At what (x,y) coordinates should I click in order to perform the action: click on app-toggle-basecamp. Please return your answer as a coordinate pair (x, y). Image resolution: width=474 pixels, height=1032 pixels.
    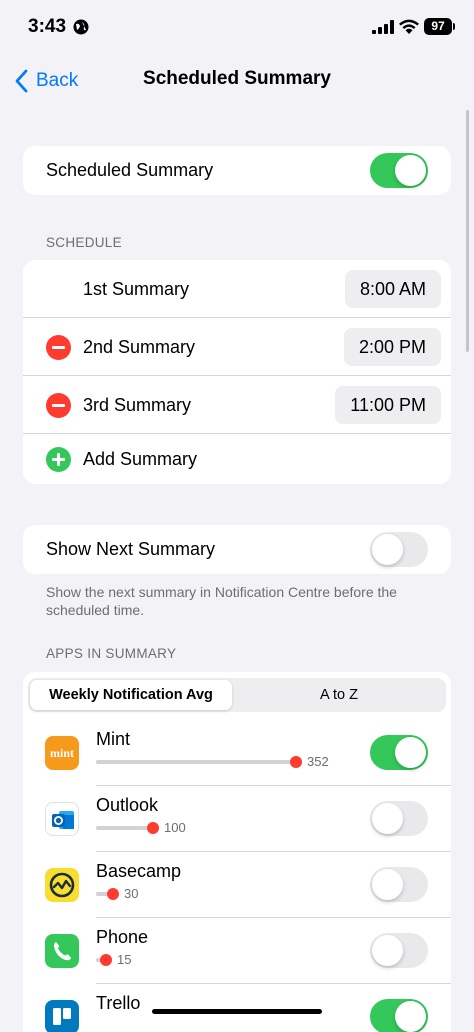
    Looking at the image, I should click on (399, 884).